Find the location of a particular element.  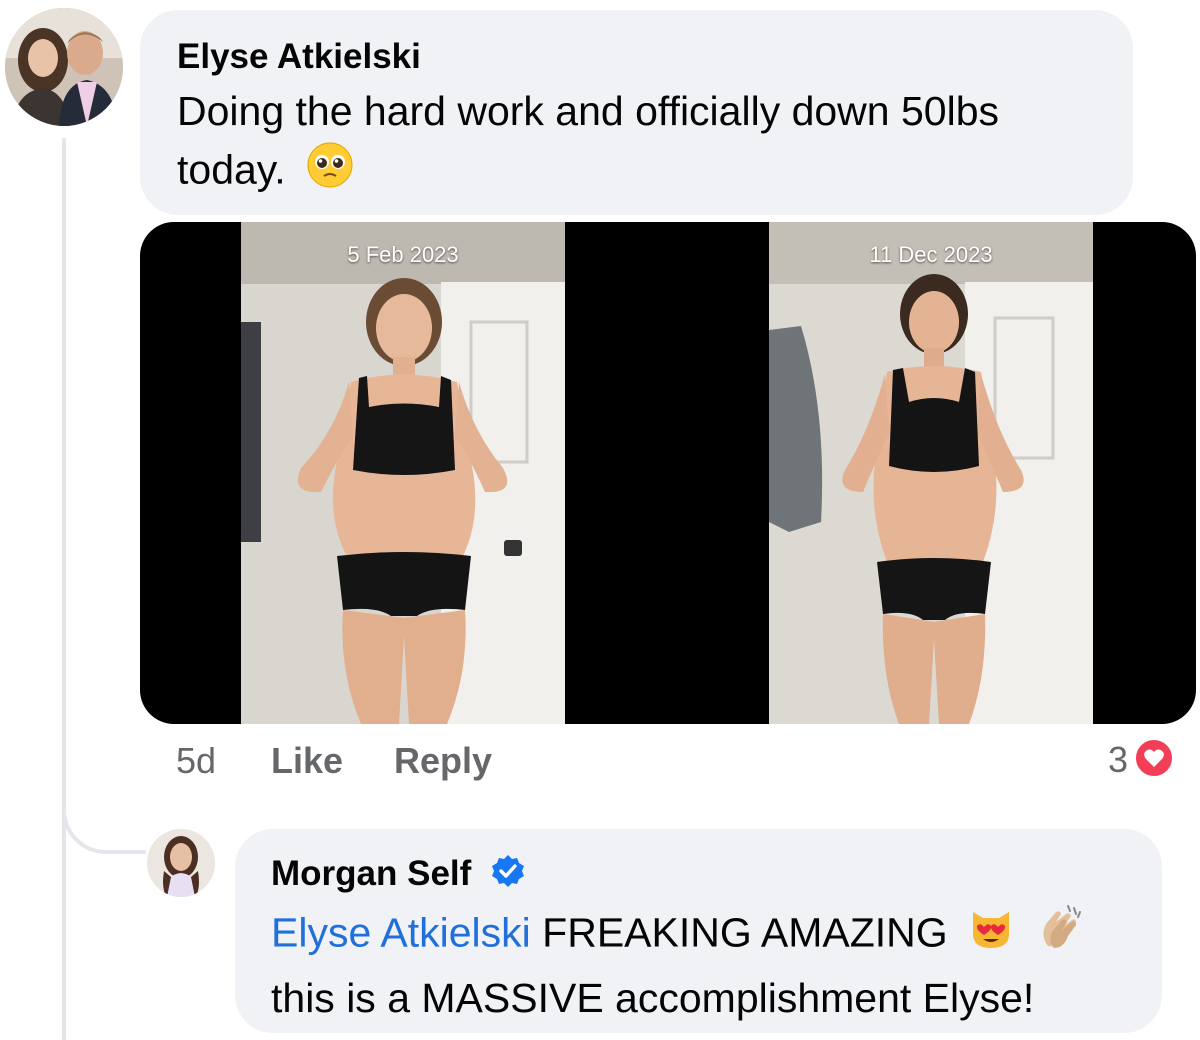

comment-timestamp: 5d is located at coordinates (196, 761).